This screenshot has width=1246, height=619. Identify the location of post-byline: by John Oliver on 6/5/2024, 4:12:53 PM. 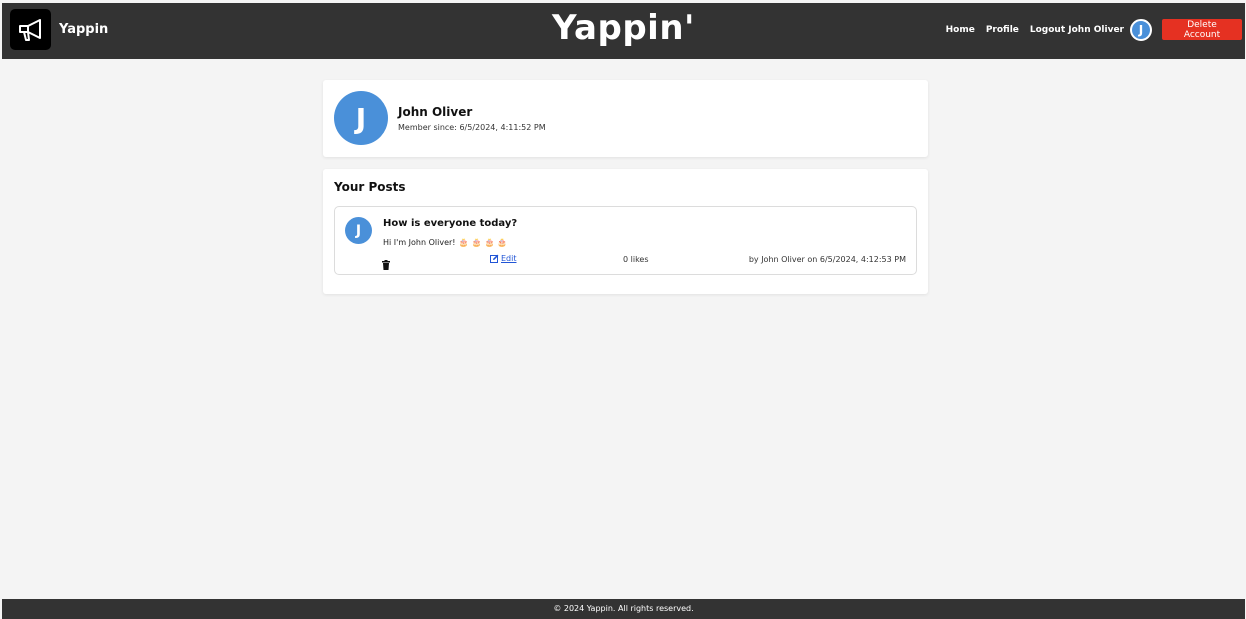
(827, 259).